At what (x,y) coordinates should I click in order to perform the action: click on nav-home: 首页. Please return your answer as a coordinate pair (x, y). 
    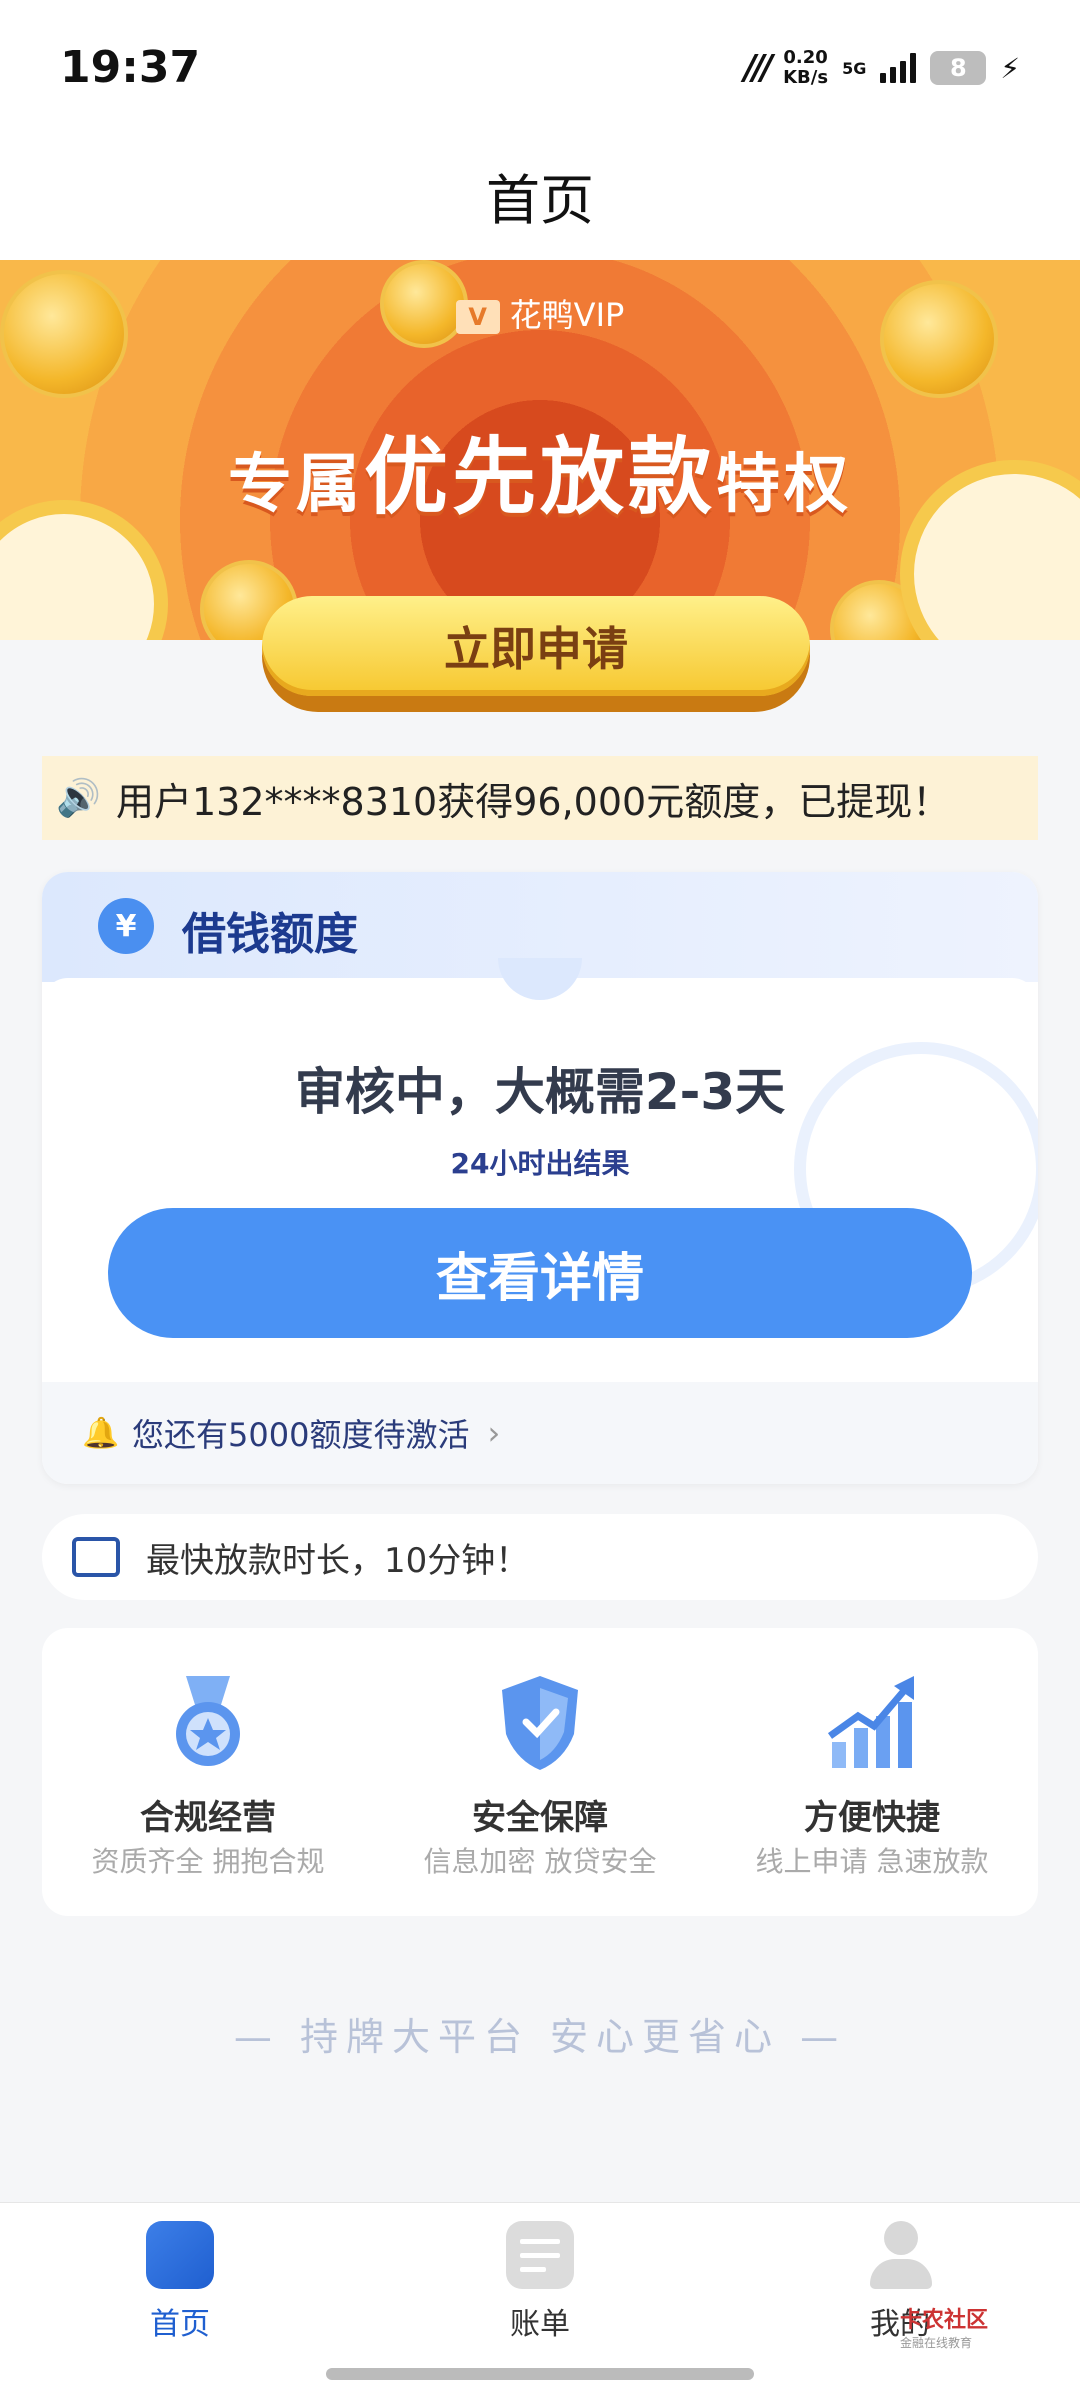
    Looking at the image, I should click on (180, 2282).